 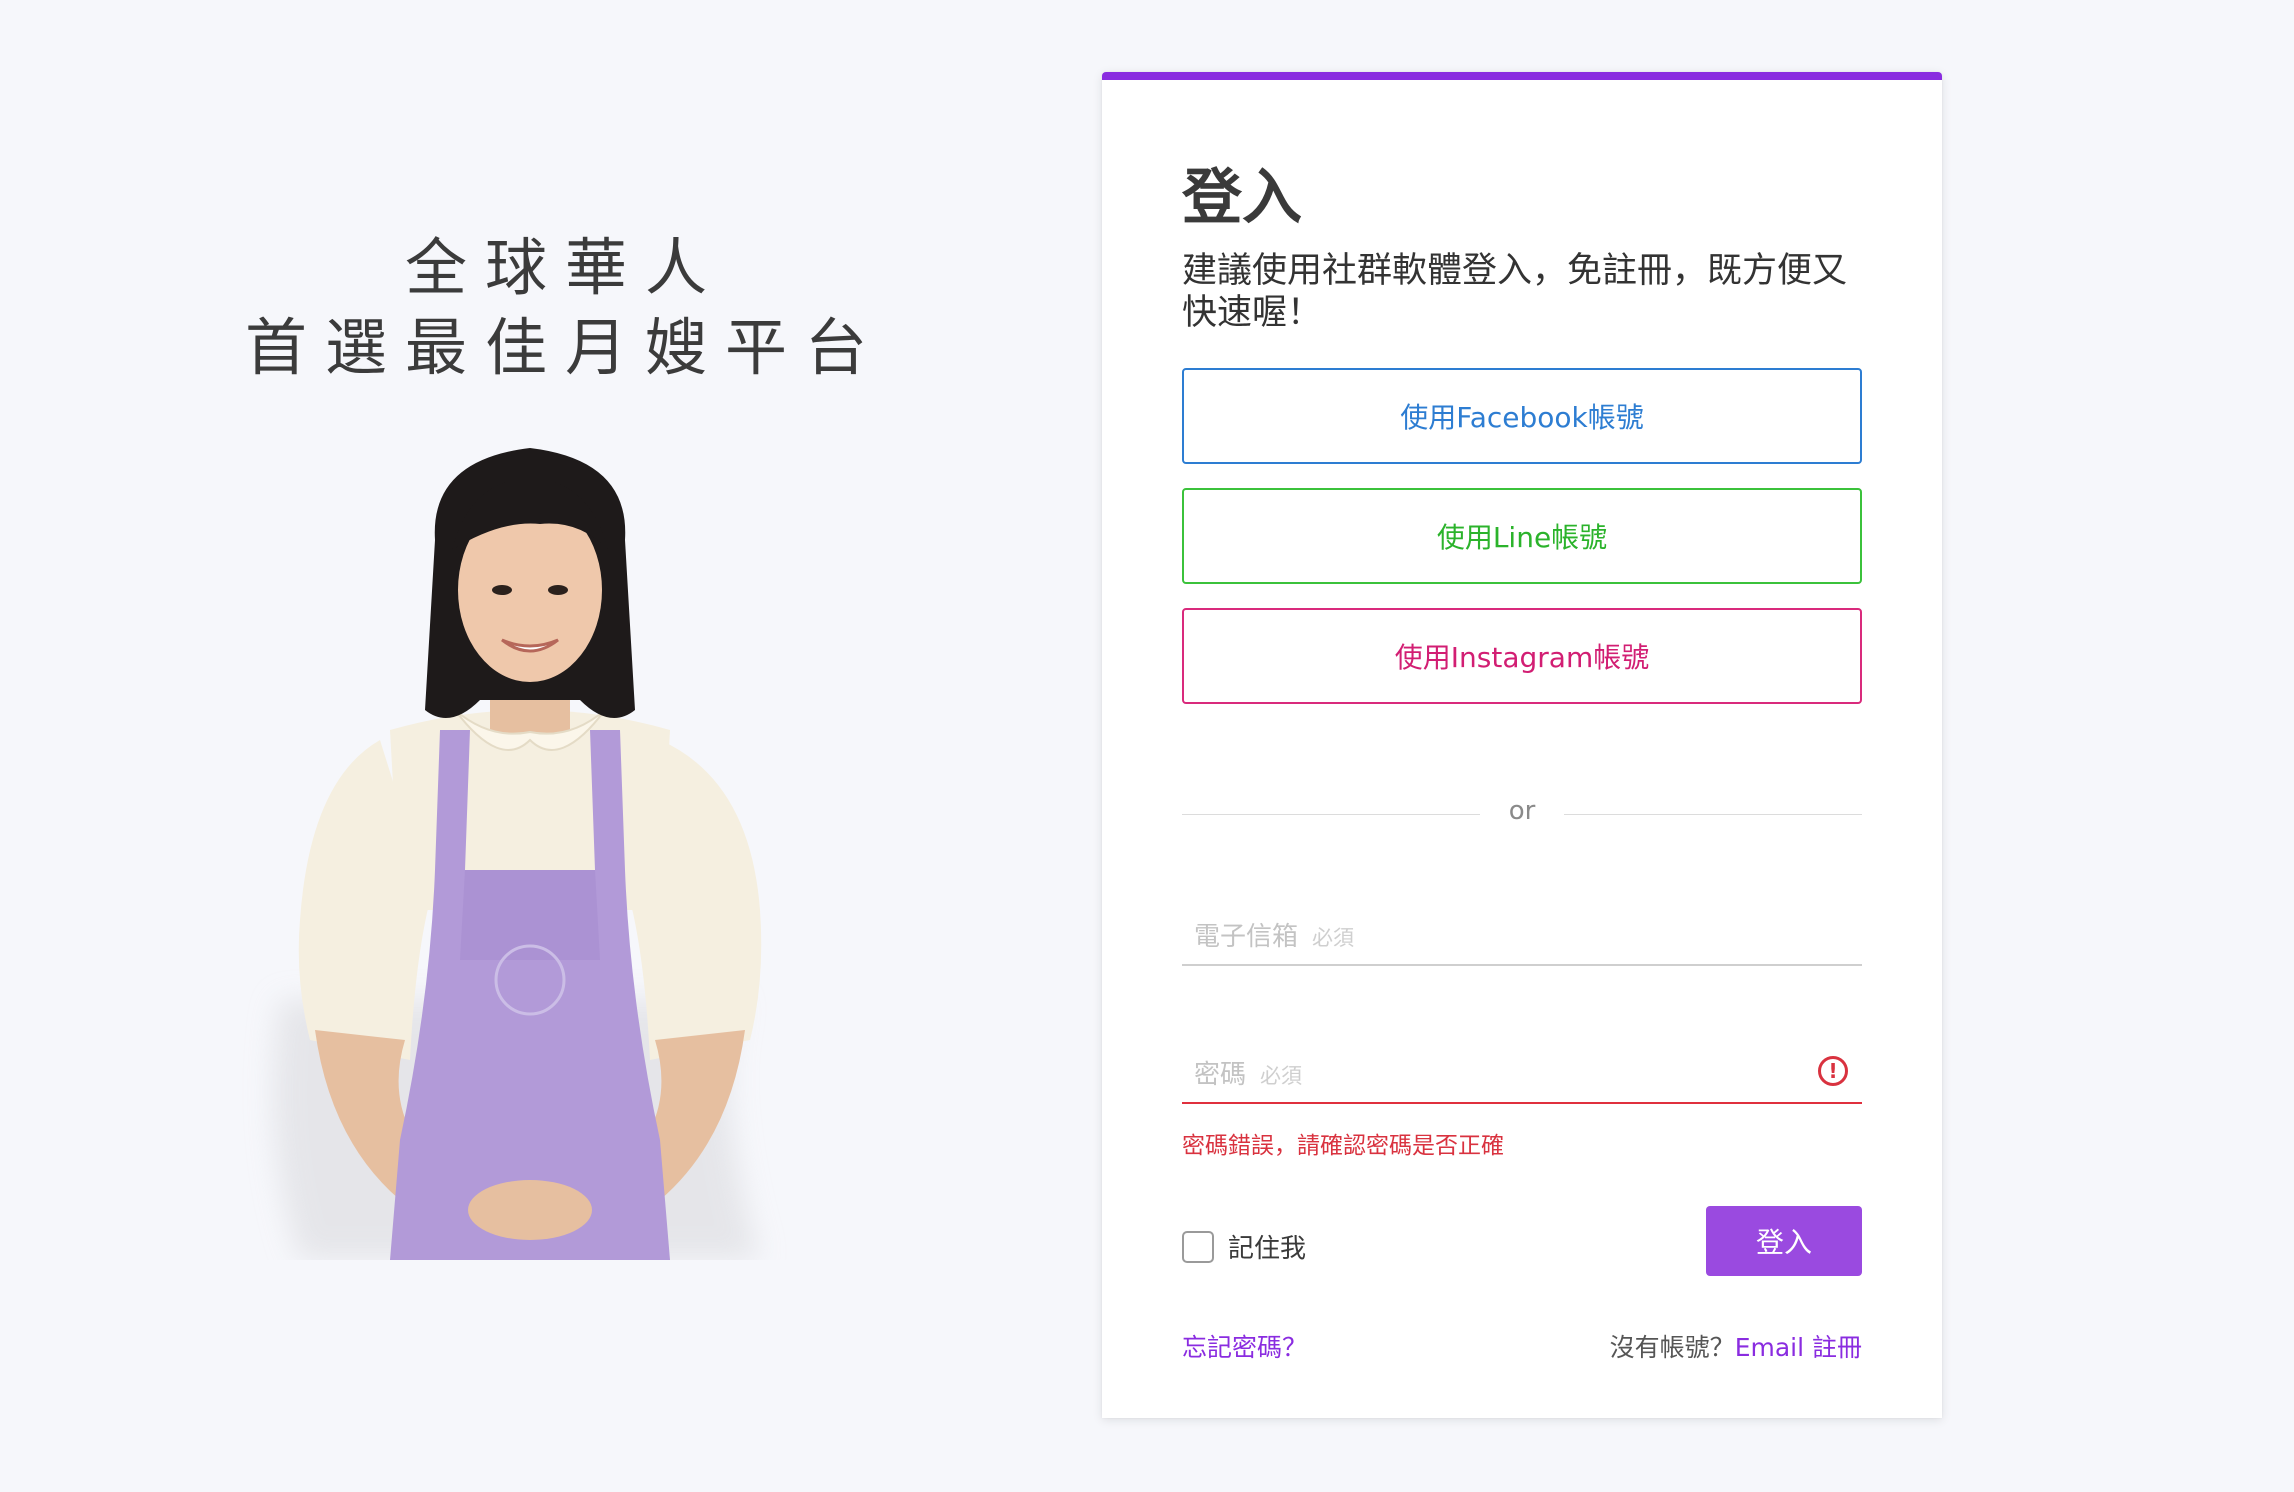 I want to click on tagline-line-1: 全球華人, so click(x=564, y=267).